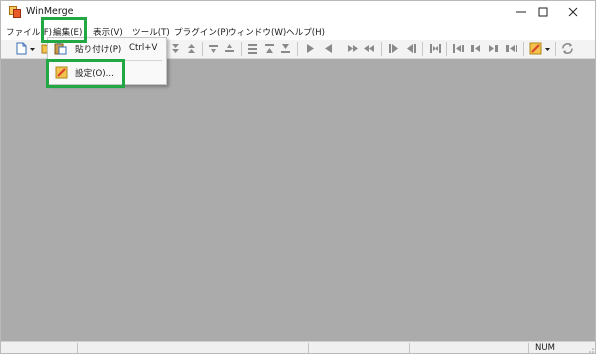 This screenshot has height=354, width=596. I want to click on tb-copy-right-button, so click(310, 48).